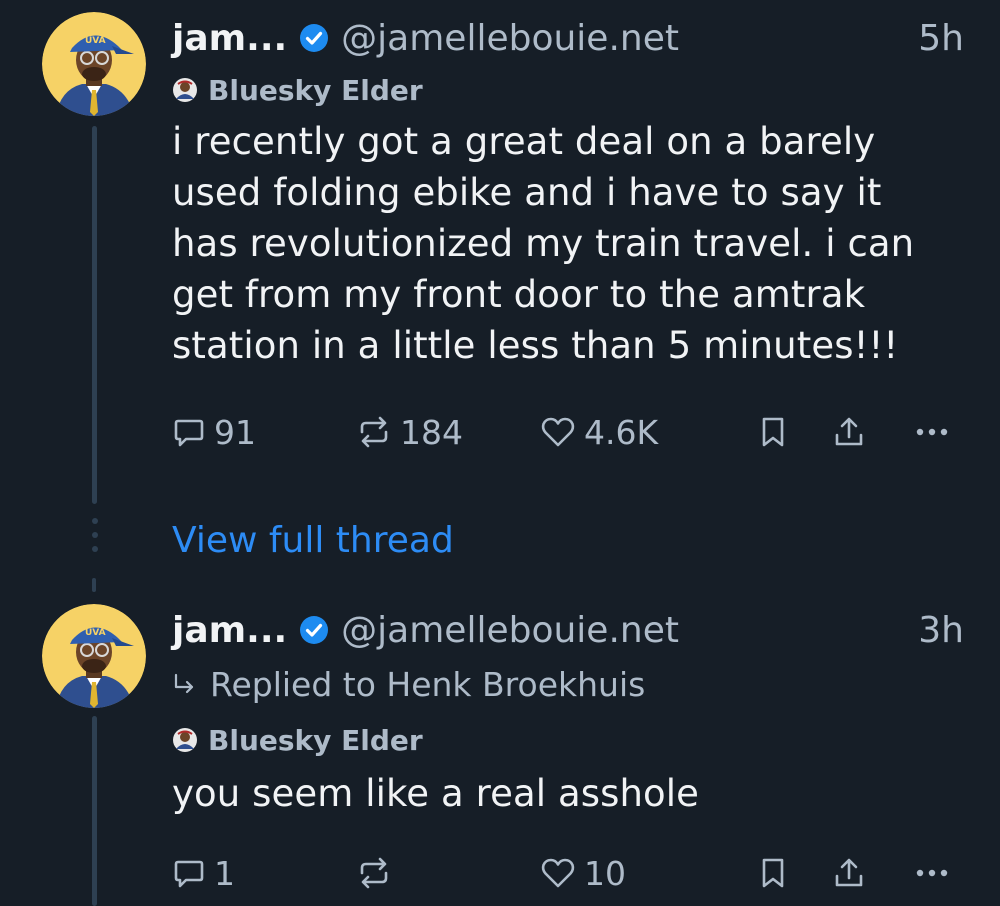  What do you see at coordinates (431, 432) in the screenshot?
I see `repost-count: 184` at bounding box center [431, 432].